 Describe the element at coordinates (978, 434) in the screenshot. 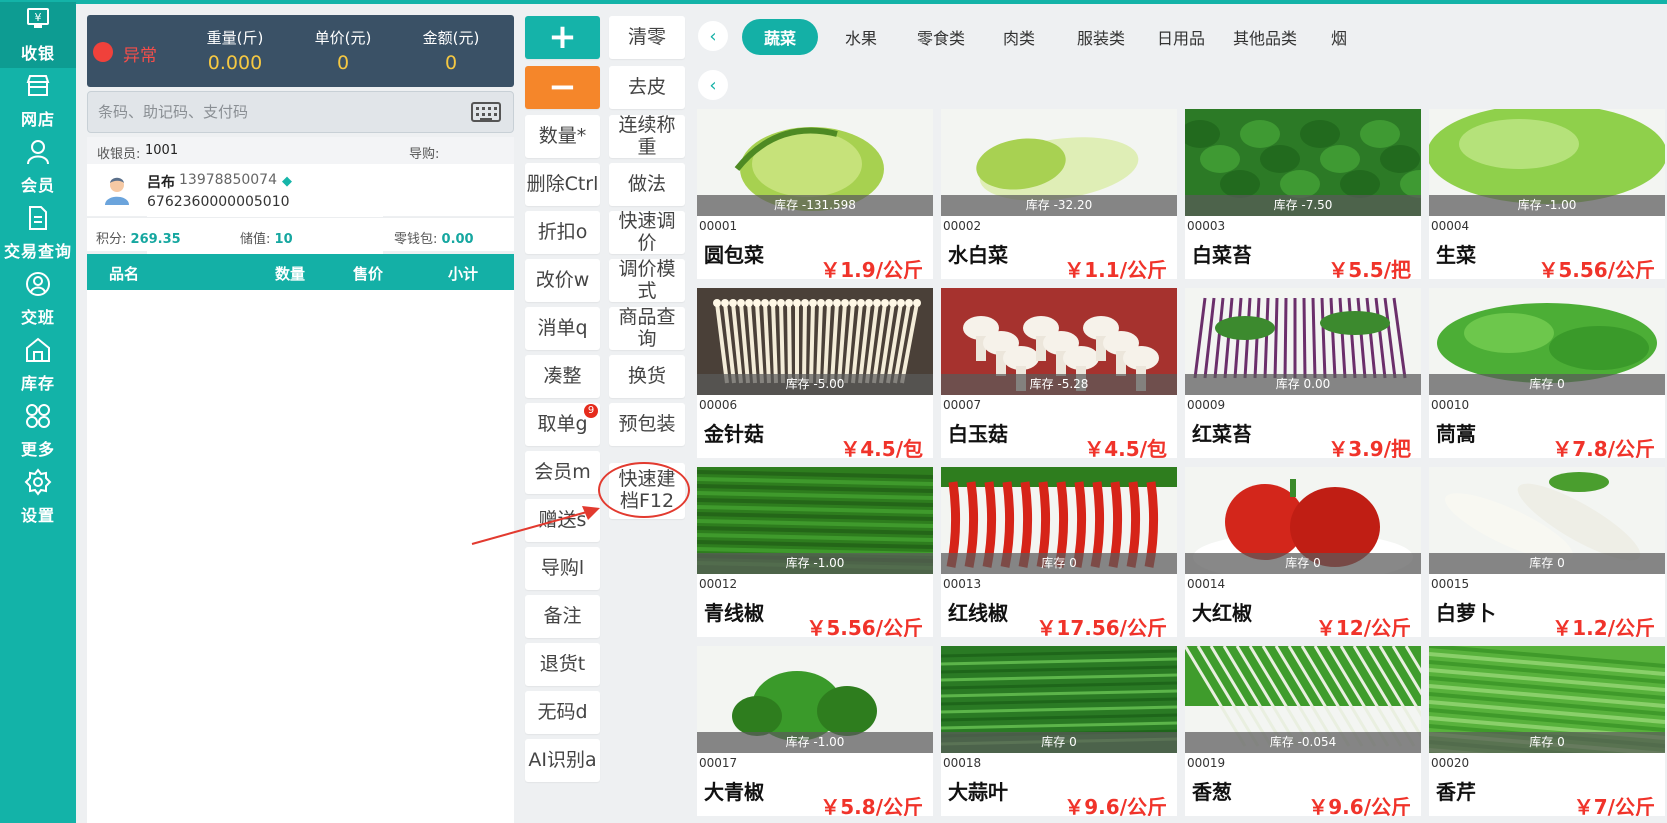

I see `product-name: 白玉菇` at that location.